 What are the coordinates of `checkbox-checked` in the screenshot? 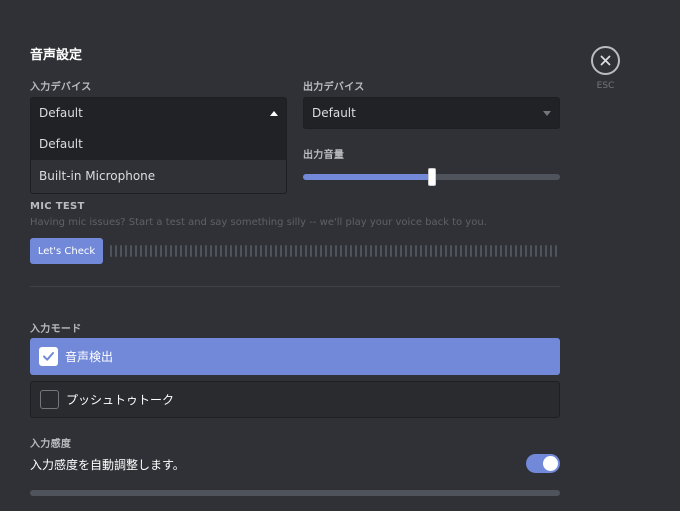 It's located at (48, 356).